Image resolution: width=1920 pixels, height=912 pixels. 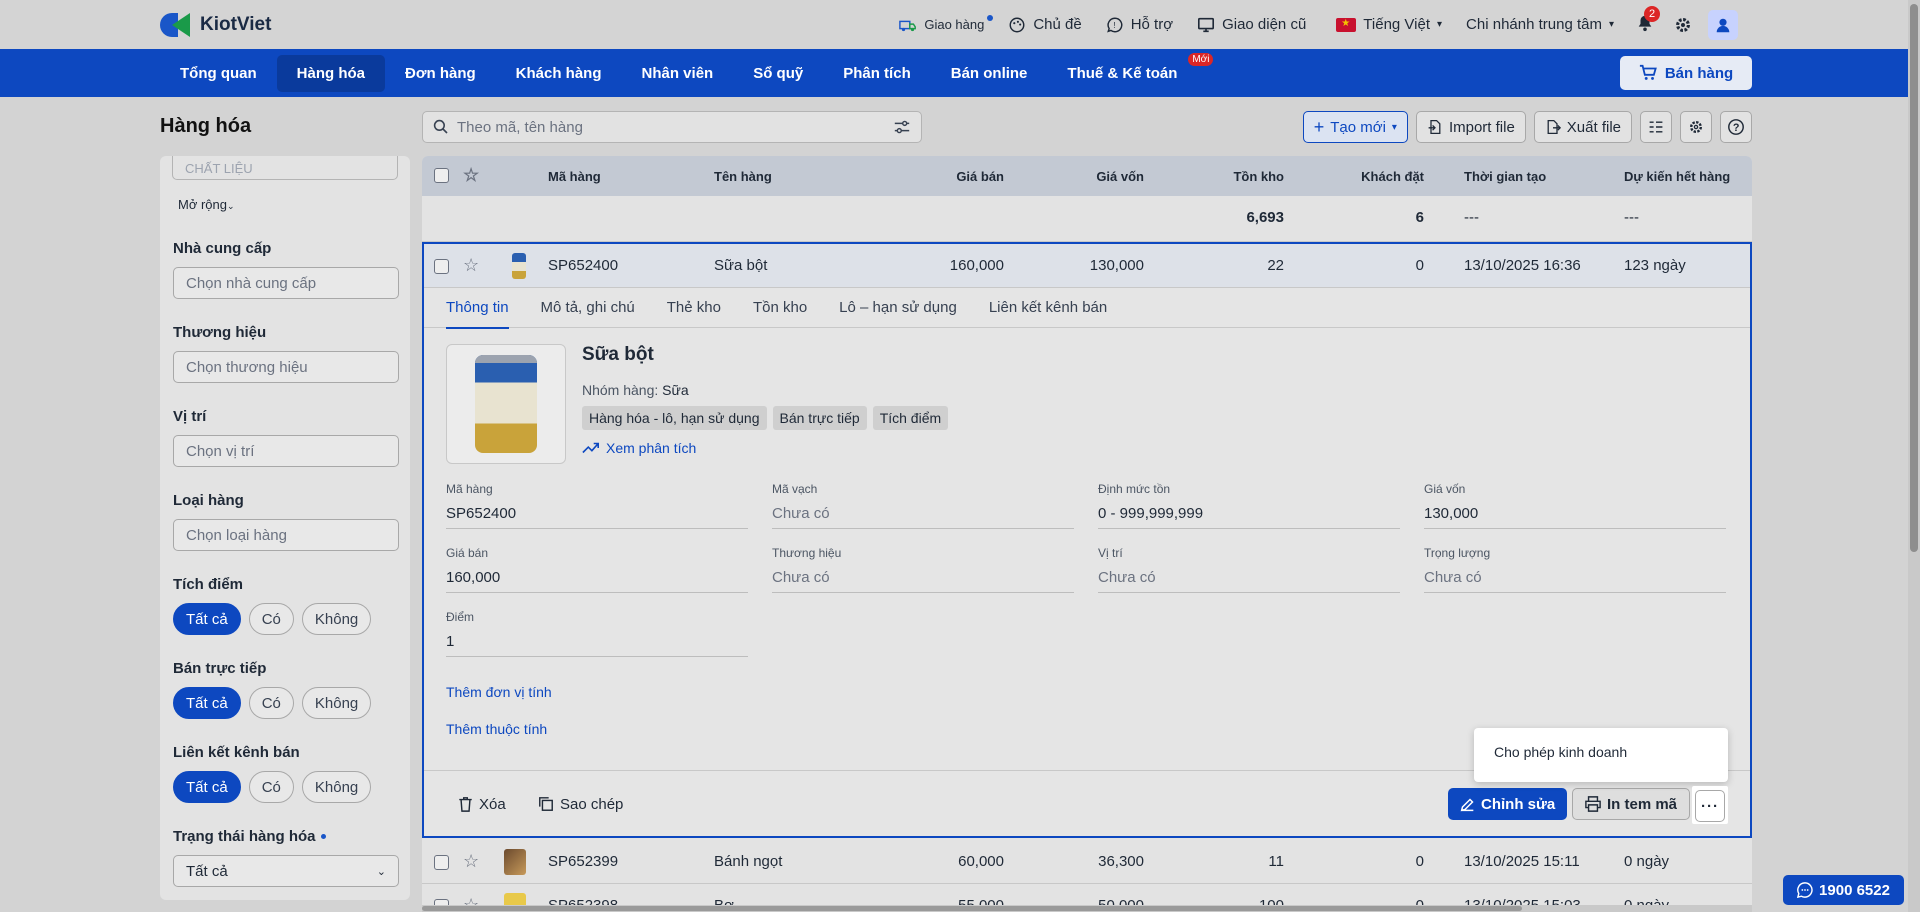 What do you see at coordinates (236, 24) in the screenshot?
I see `brand-name: KiotViet` at bounding box center [236, 24].